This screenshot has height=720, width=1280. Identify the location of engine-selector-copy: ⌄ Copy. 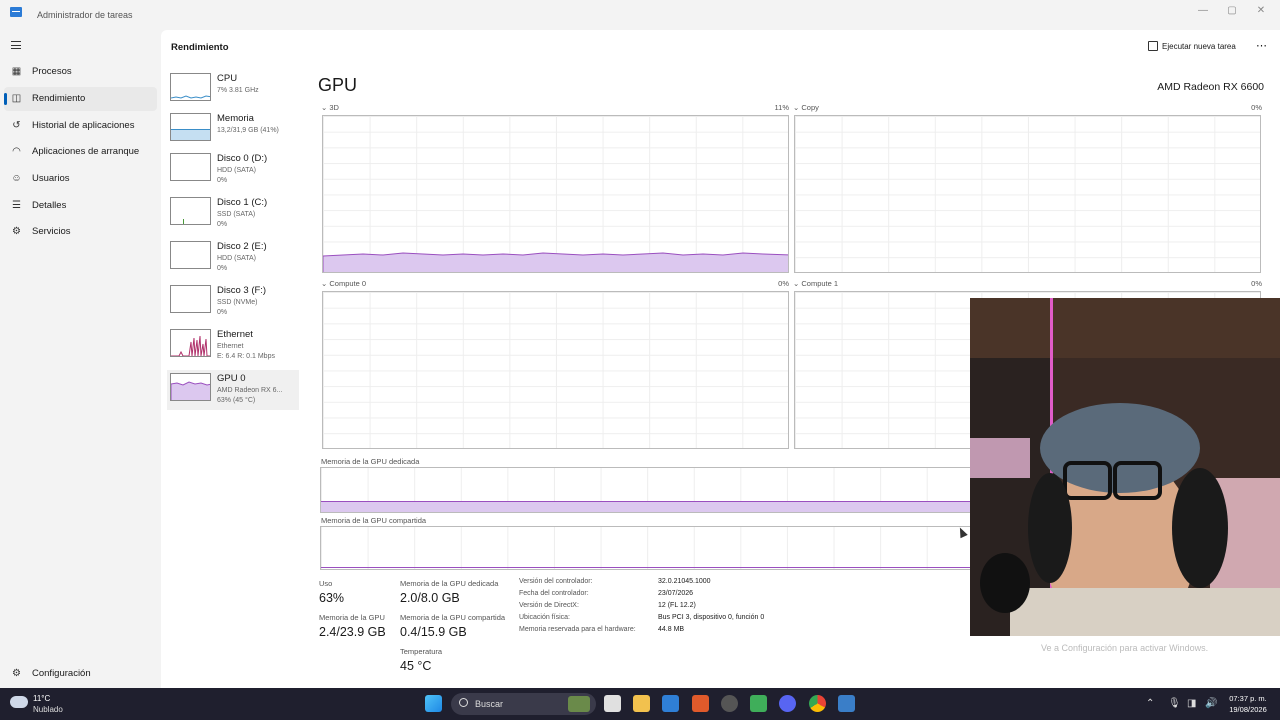
(806, 107).